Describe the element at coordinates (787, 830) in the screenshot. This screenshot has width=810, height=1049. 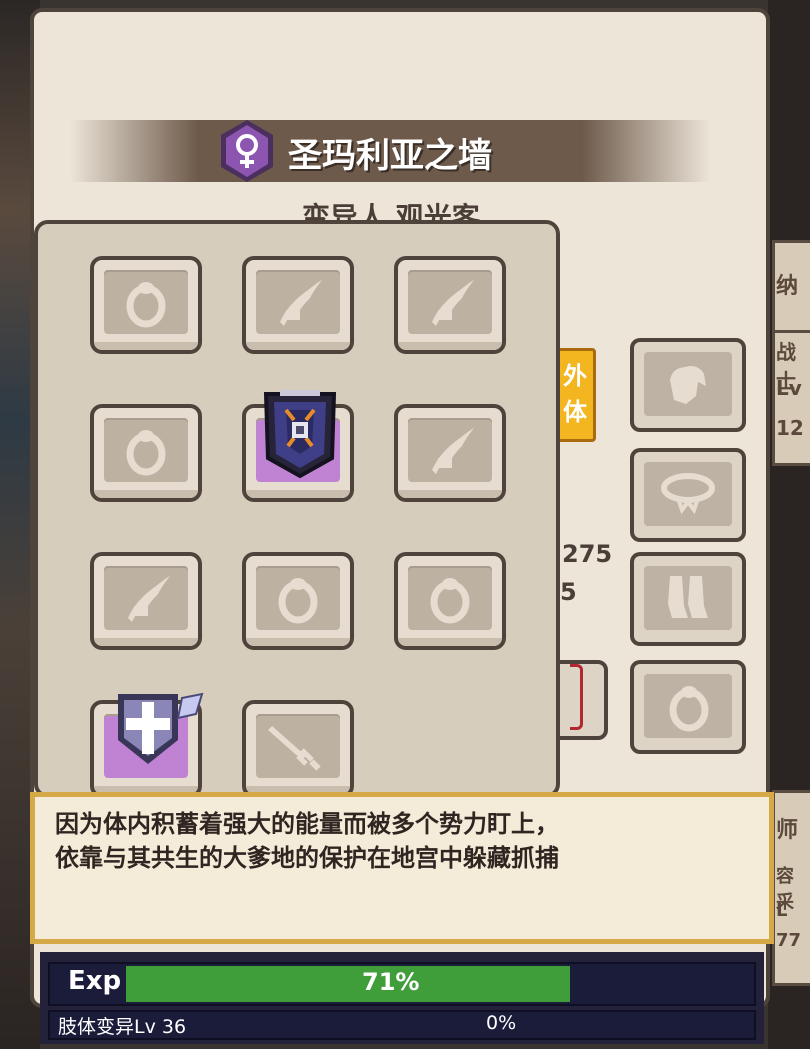
I see `background-text: 师` at that location.